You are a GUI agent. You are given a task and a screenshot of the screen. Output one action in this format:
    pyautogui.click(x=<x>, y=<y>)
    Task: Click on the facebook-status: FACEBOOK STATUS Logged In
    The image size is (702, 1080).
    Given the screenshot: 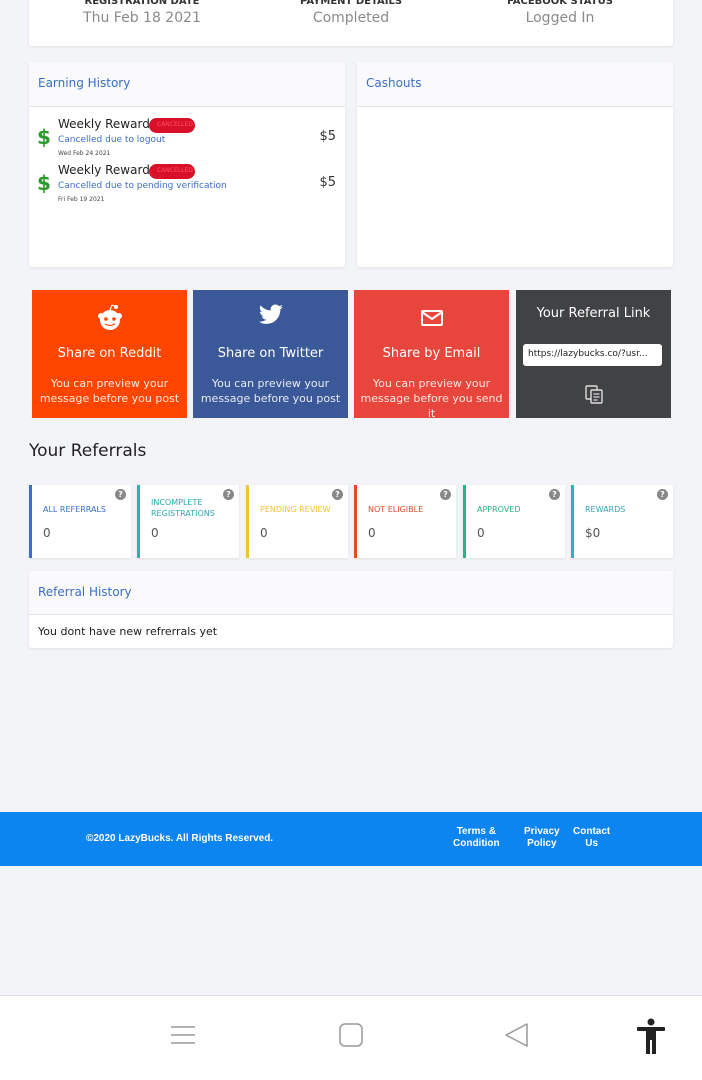 What is the action you would take?
    pyautogui.click(x=560, y=13)
    